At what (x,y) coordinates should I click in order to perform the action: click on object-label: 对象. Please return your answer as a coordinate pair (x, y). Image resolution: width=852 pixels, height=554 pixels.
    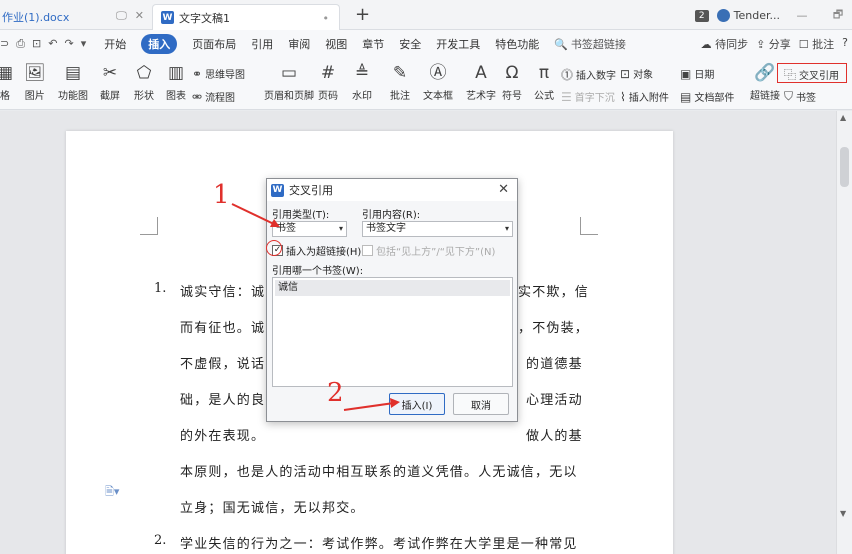
    Looking at the image, I should click on (643, 75).